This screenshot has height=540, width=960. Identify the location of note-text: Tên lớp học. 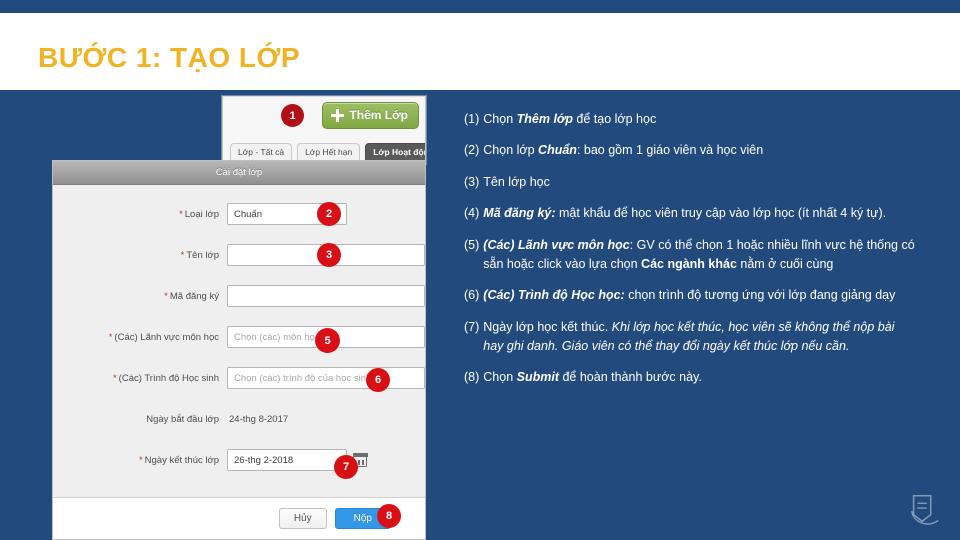
(516, 181).